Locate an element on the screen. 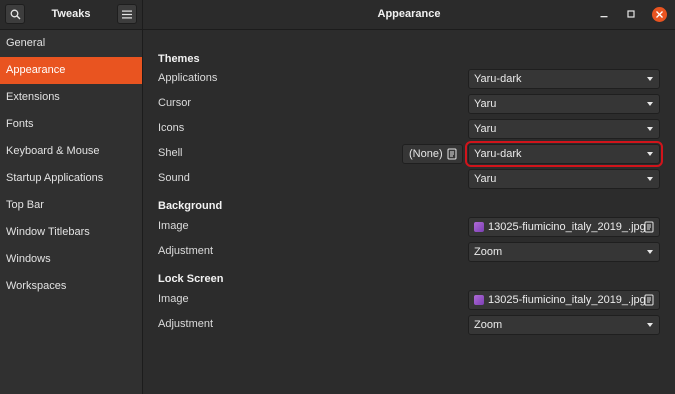  close-icon is located at coordinates (659, 14).